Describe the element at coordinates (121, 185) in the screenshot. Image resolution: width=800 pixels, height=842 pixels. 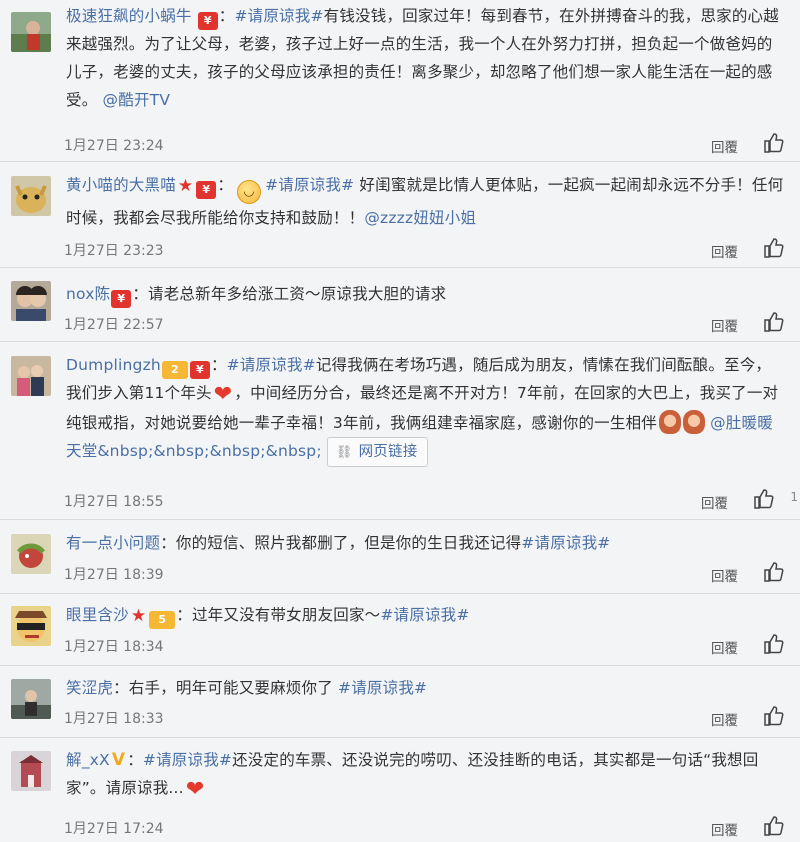
I see `username: 黄小喵的大黑喵` at that location.